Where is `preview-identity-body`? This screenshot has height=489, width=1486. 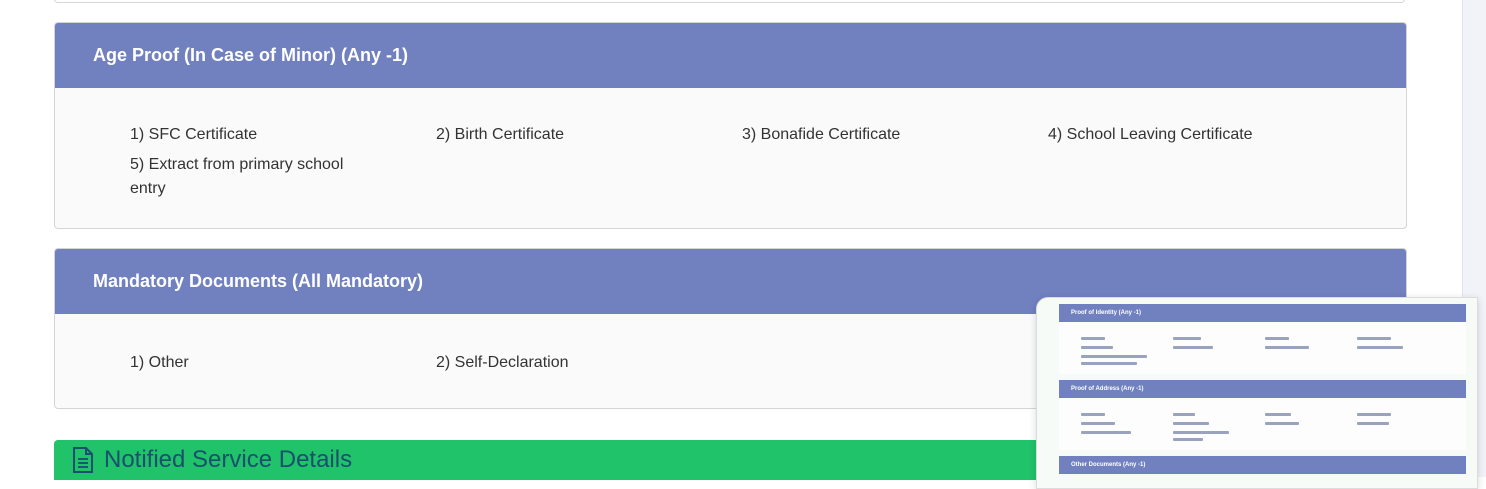
preview-identity-body is located at coordinates (1262, 348).